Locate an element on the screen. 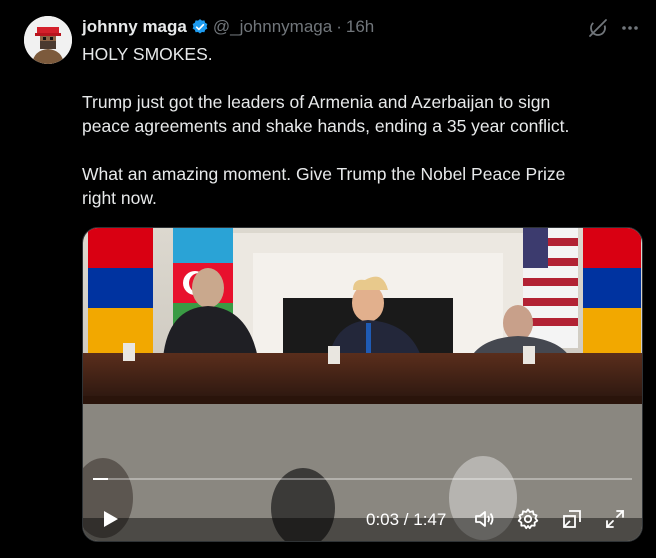 The image size is (656, 558). video-progress-bar is located at coordinates (362, 479).